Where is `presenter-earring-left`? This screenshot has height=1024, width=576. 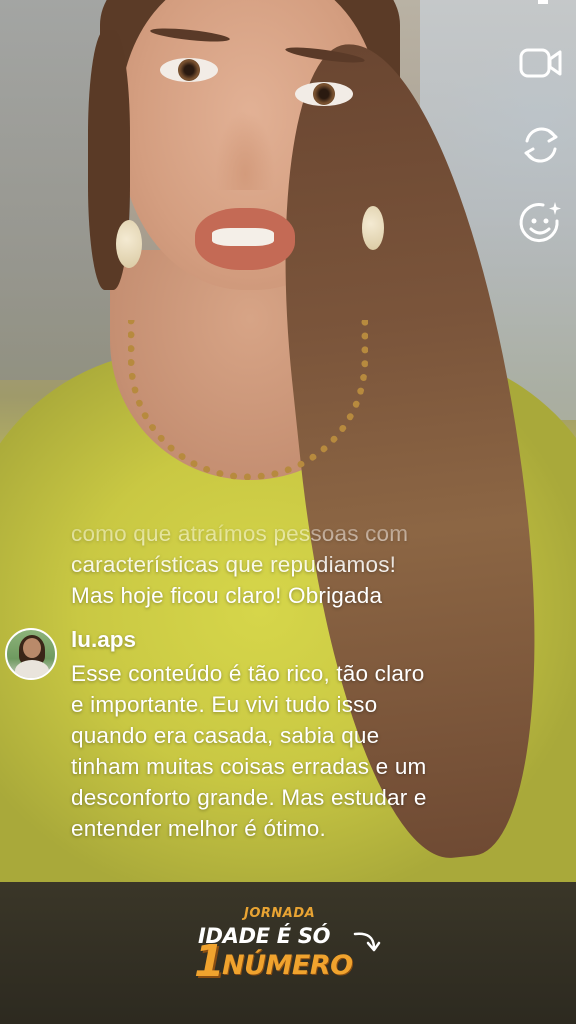
presenter-earring-left is located at coordinates (129, 244).